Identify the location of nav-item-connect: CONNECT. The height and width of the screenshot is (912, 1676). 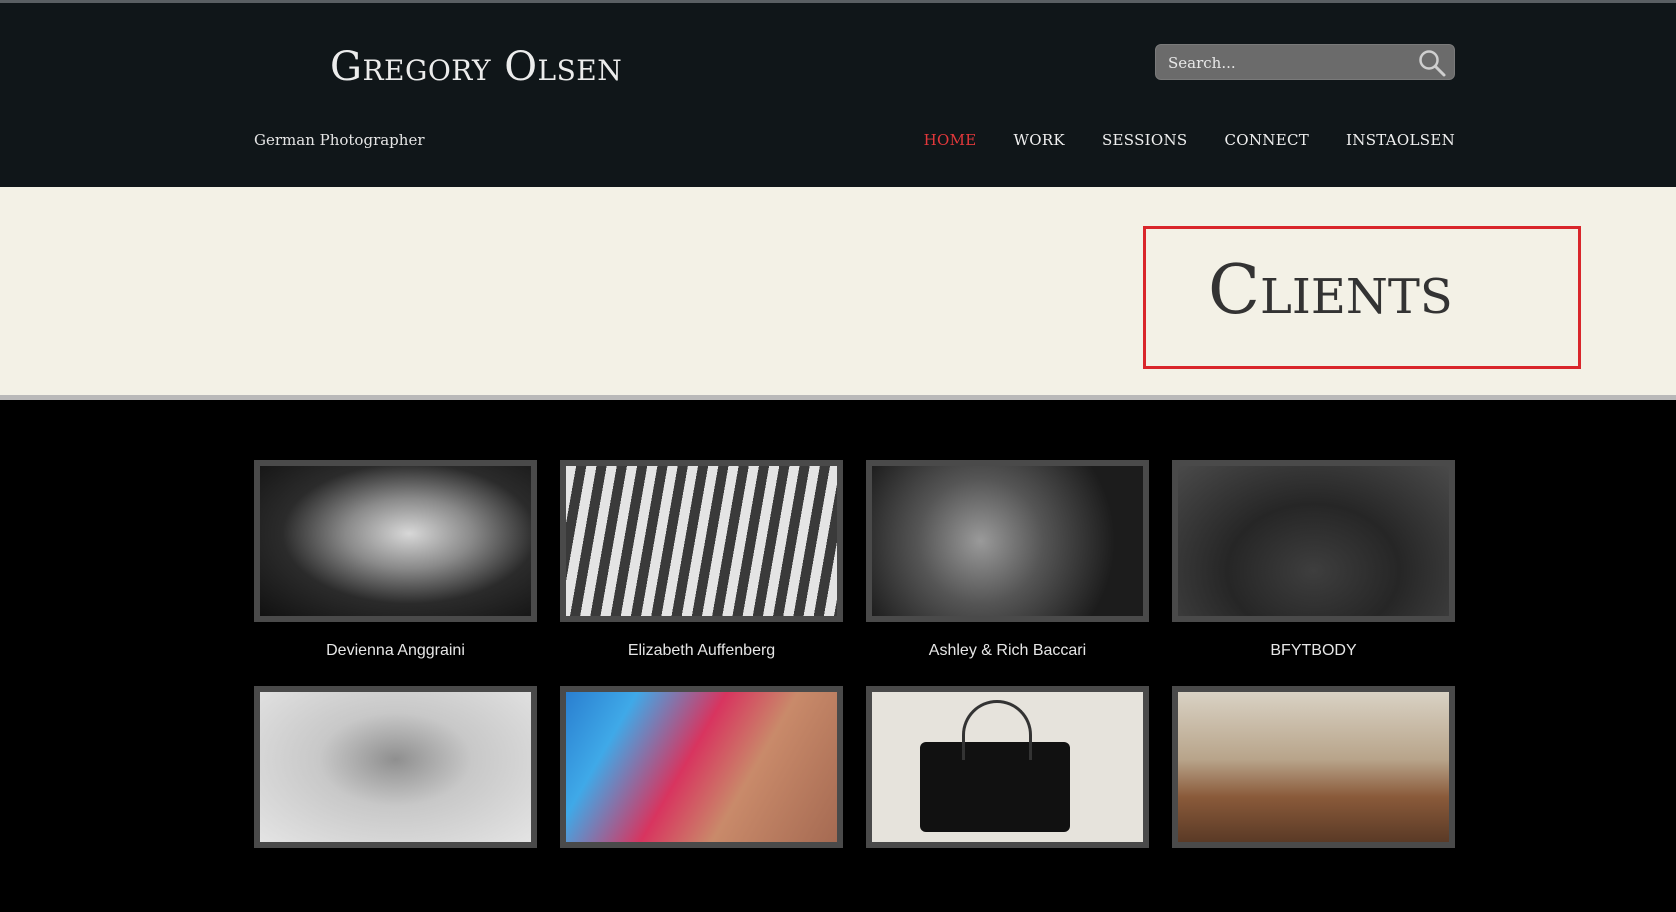
(1266, 140).